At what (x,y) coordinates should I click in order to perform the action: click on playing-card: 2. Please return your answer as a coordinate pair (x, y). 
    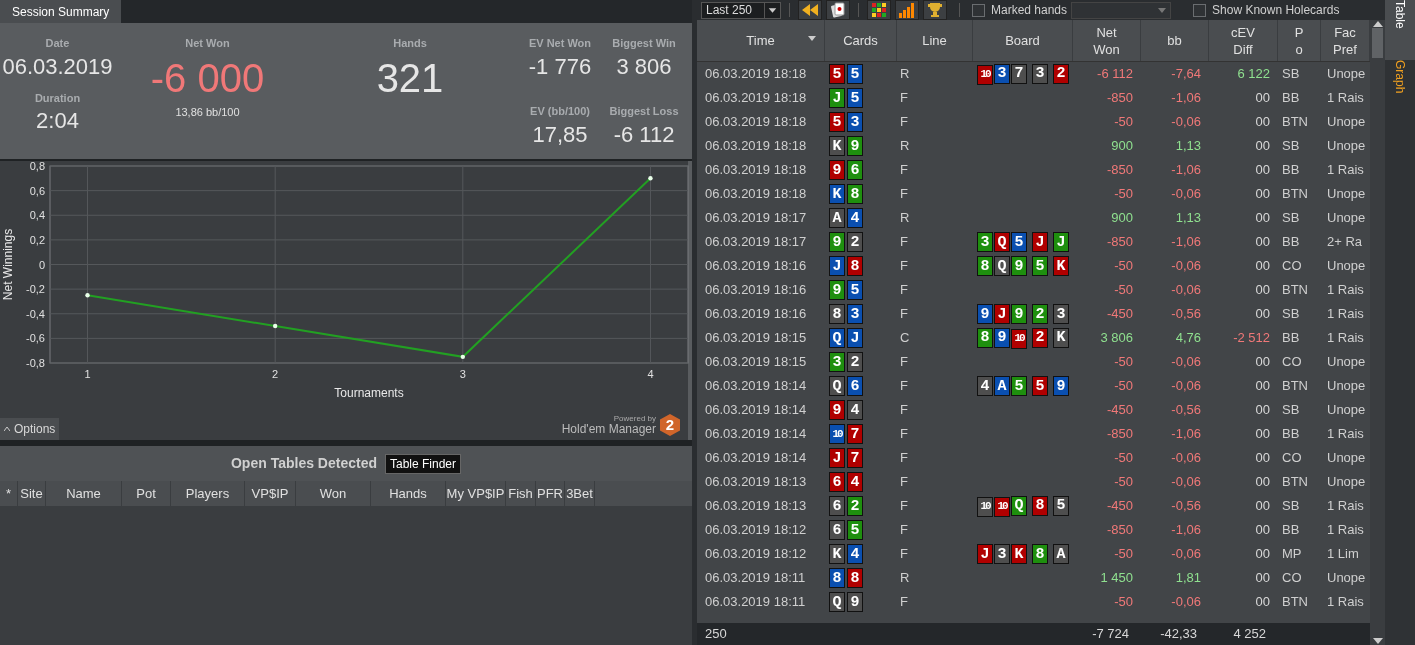
    Looking at the image, I should click on (855, 362).